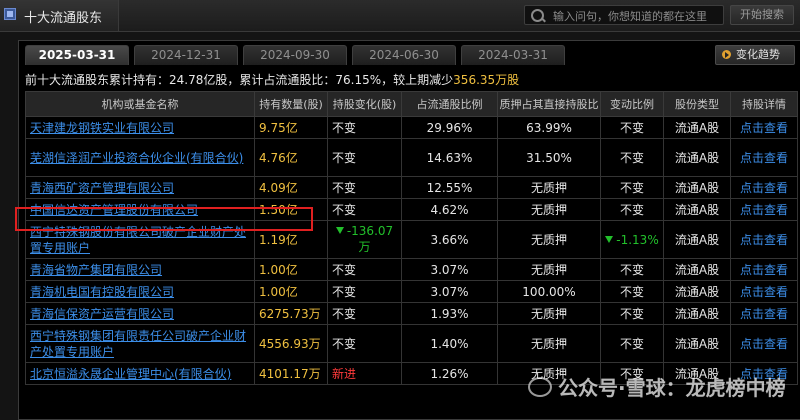  Describe the element at coordinates (449, 187) in the screenshot. I see `float-ratio-cell: 12.55%` at that location.